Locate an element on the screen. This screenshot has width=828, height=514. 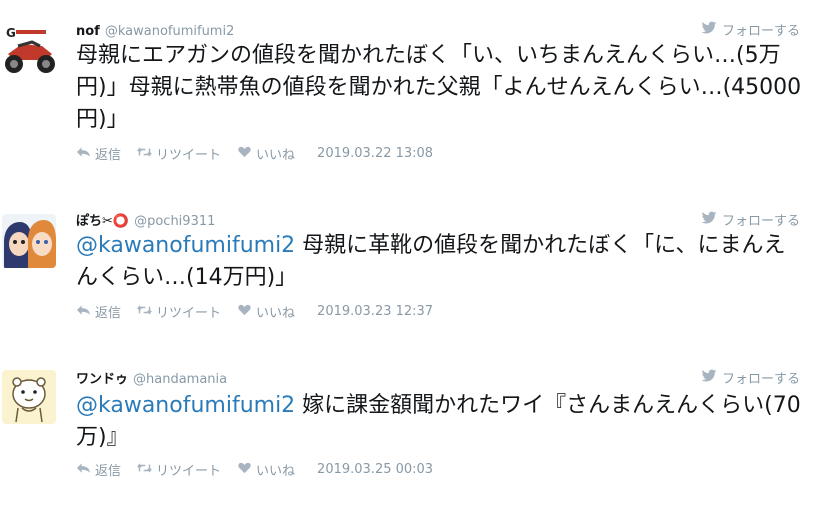
username: @pochi9311 is located at coordinates (174, 221).